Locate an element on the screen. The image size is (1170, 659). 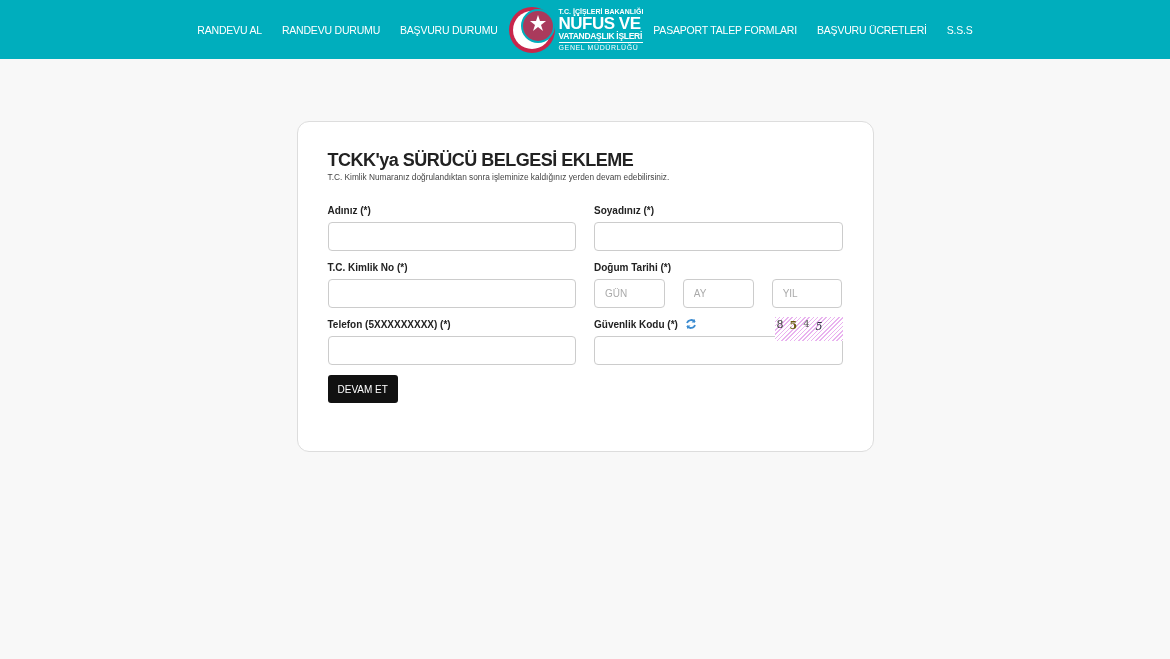
nav-link: BAŞVURU ÜCRETLERİ is located at coordinates (871, 29).